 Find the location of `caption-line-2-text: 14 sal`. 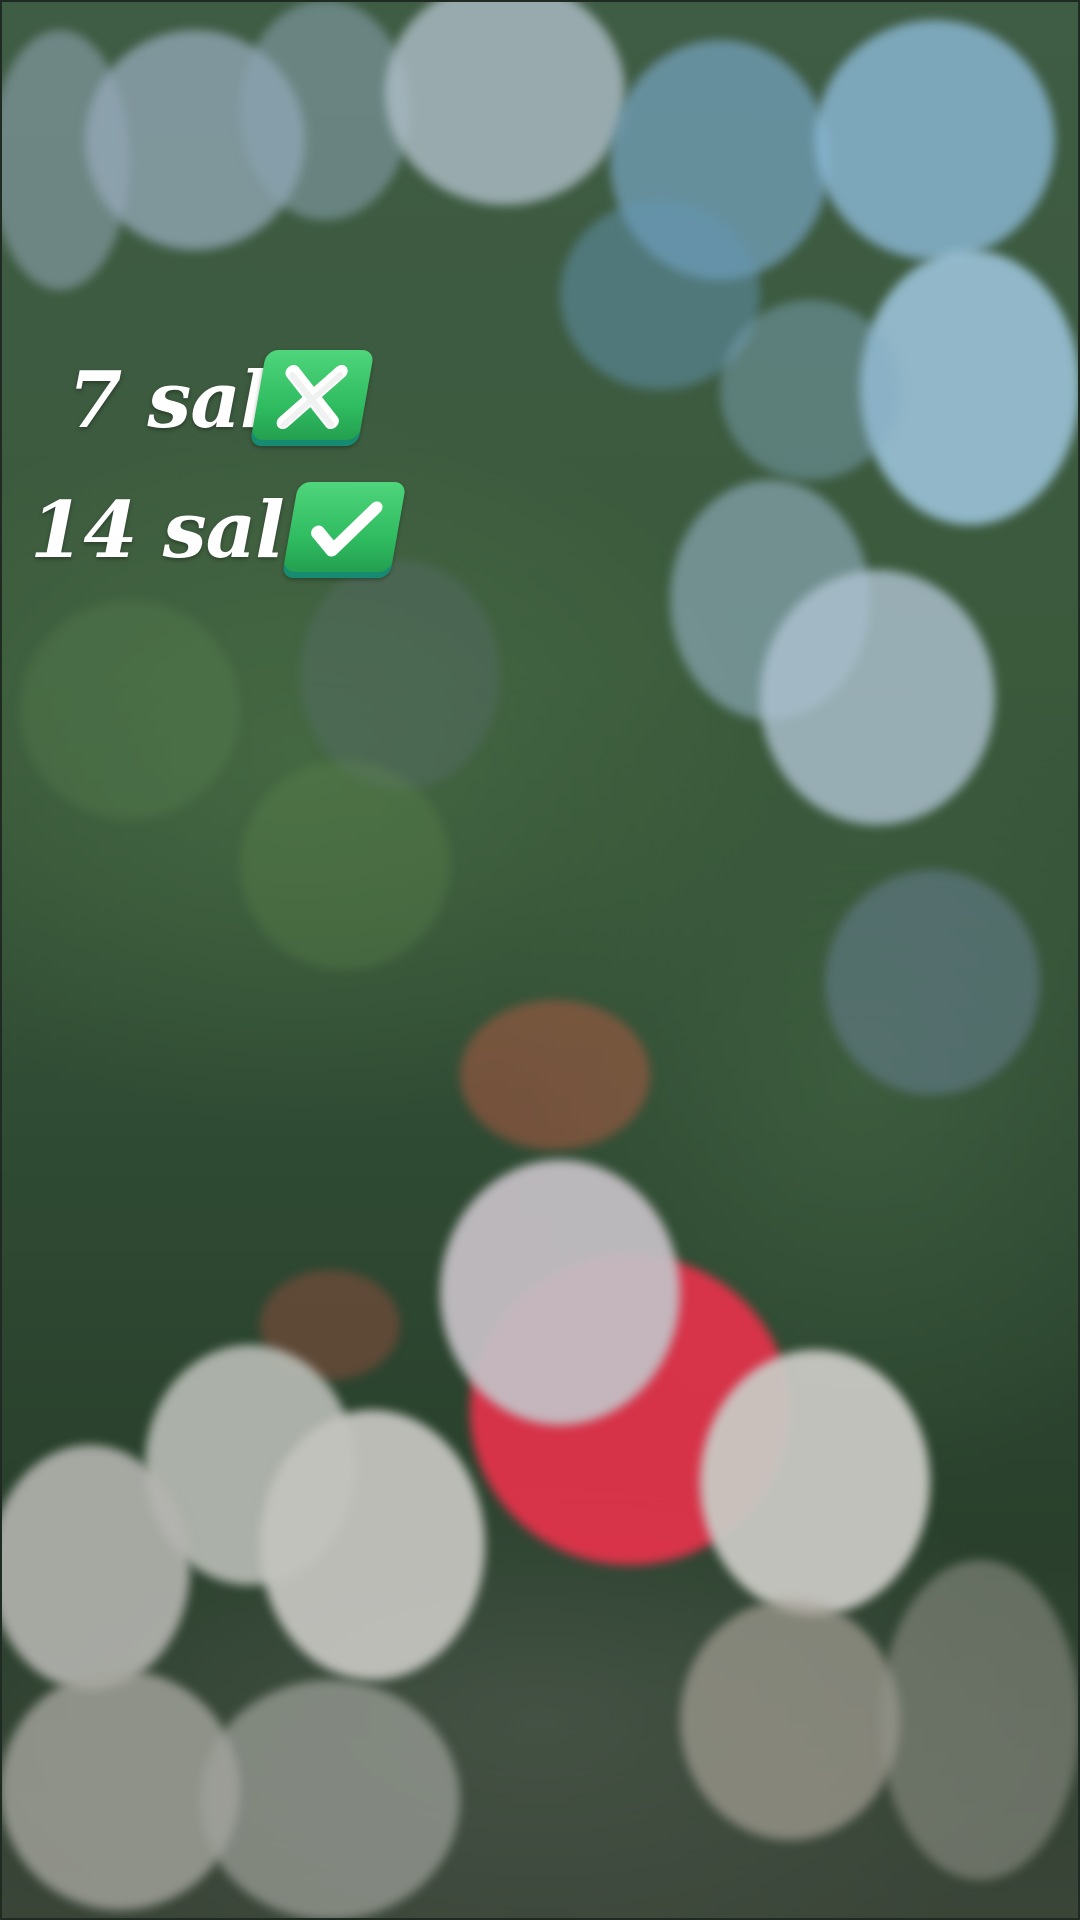

caption-line-2-text: 14 sal is located at coordinates (157, 530).